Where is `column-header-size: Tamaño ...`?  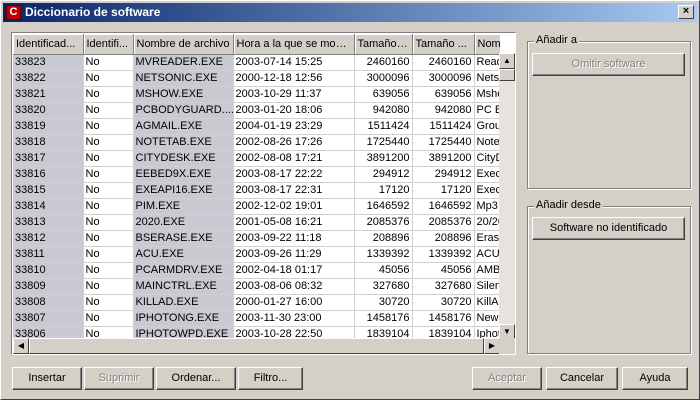 column-header-size: Tamaño ... is located at coordinates (383, 44).